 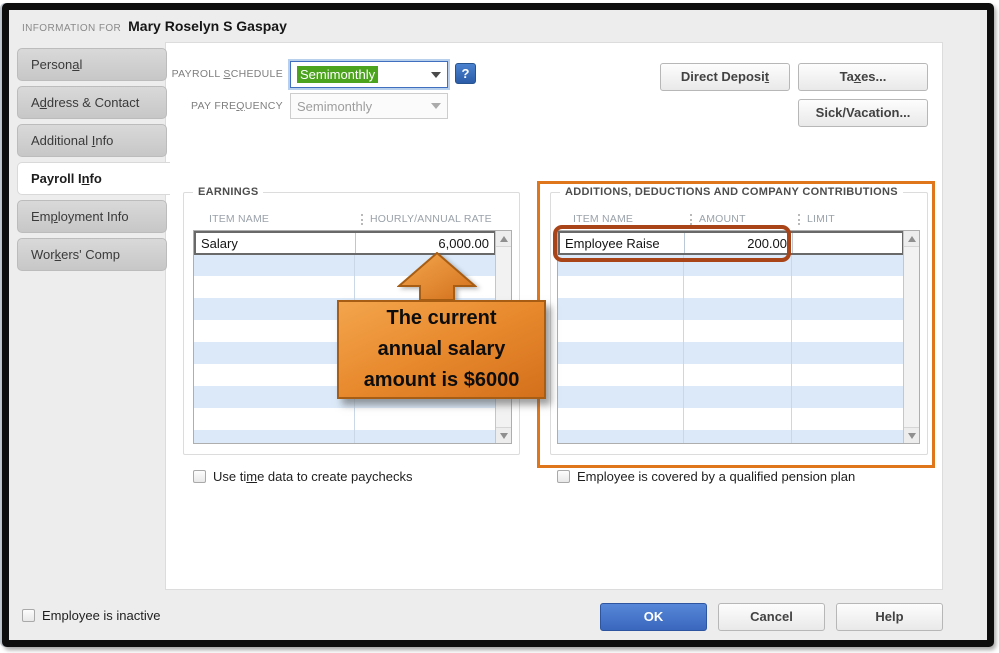 I want to click on column-header: HOURLY/ANNUAL RATE, so click(x=431, y=219).